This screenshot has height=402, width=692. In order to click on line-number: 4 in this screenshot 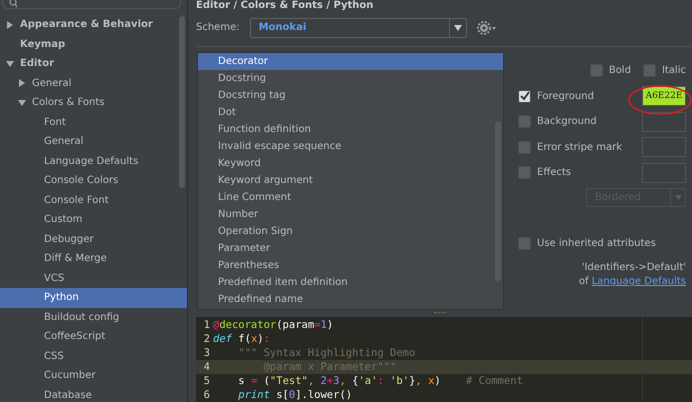, I will do `click(206, 367)`.